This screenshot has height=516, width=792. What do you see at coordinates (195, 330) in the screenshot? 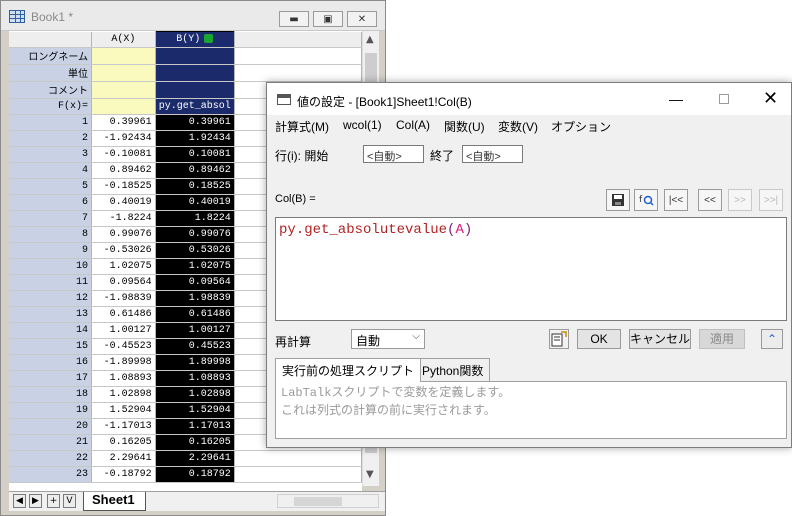
I see `cell-b: 1.00127` at bounding box center [195, 330].